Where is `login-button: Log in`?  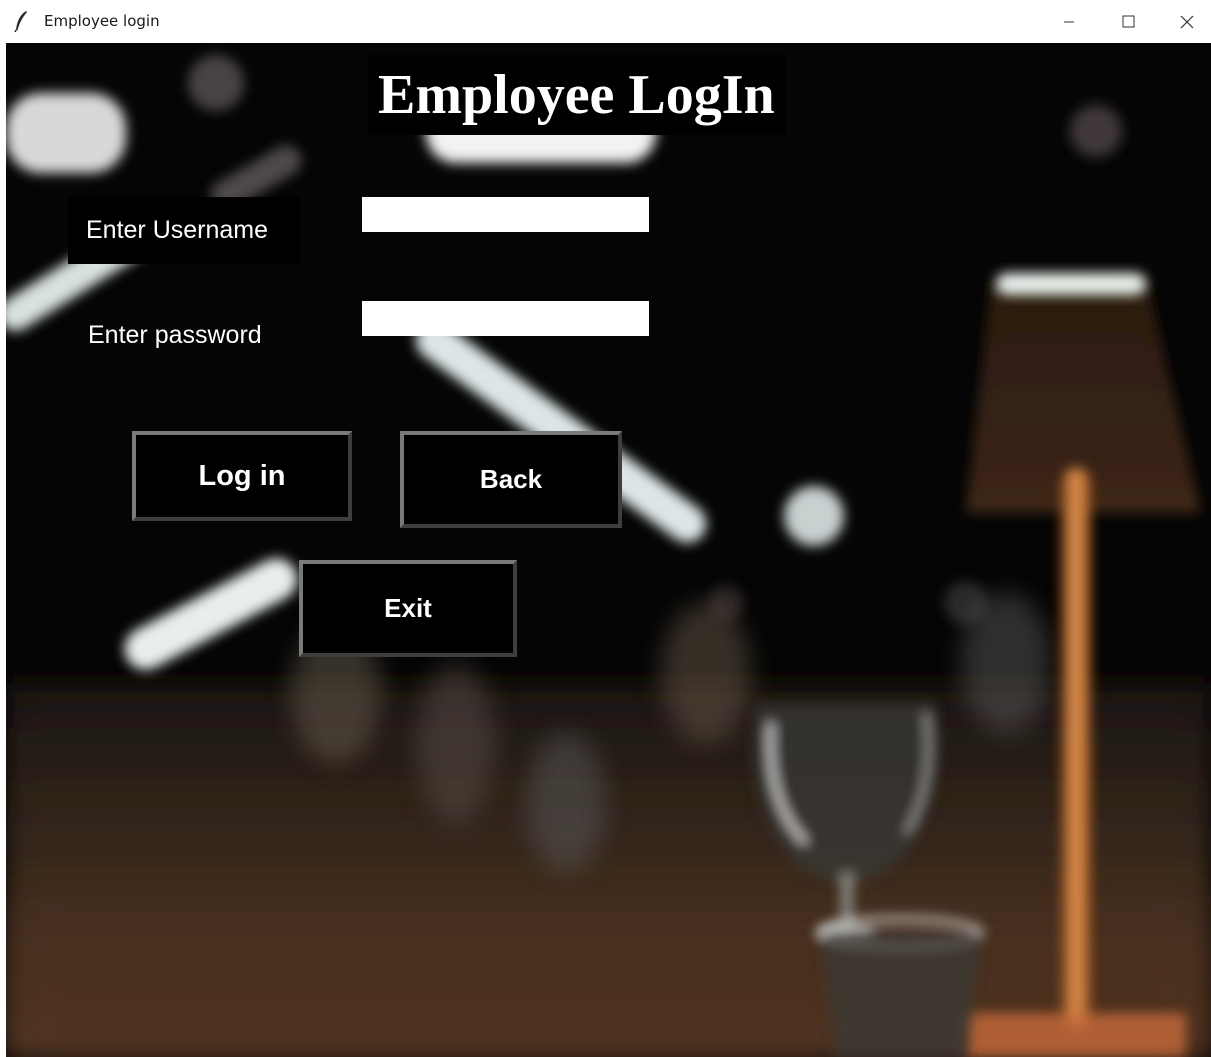
login-button: Log in is located at coordinates (242, 476).